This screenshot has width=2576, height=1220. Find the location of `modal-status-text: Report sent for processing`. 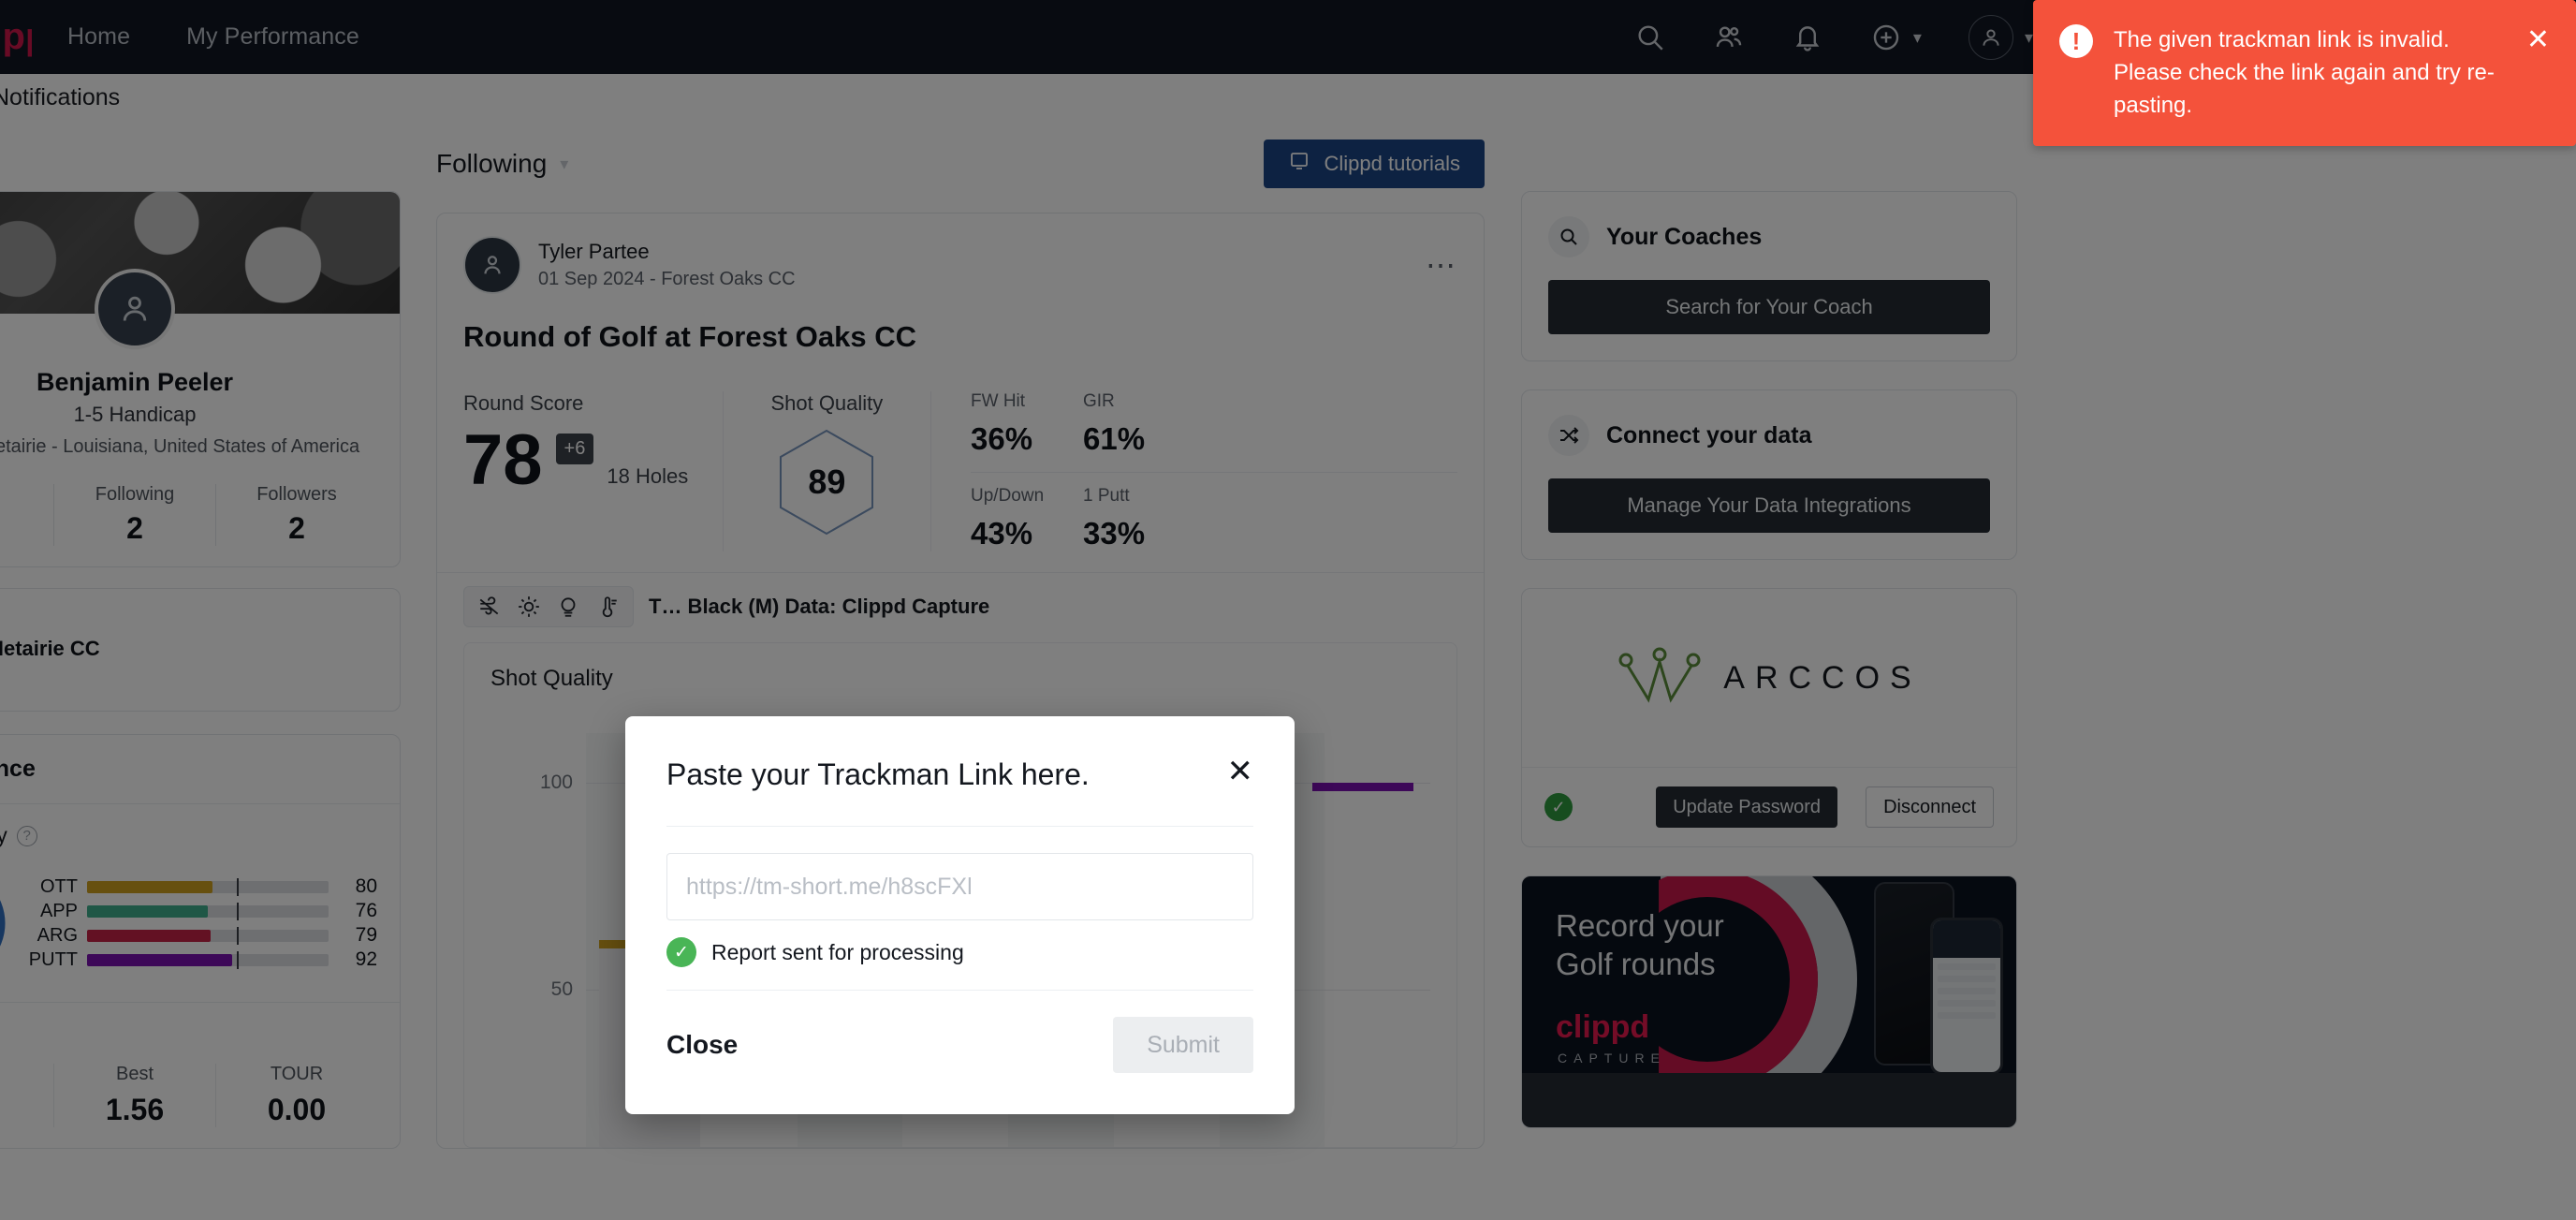

modal-status-text: Report sent for processing is located at coordinates (837, 951).